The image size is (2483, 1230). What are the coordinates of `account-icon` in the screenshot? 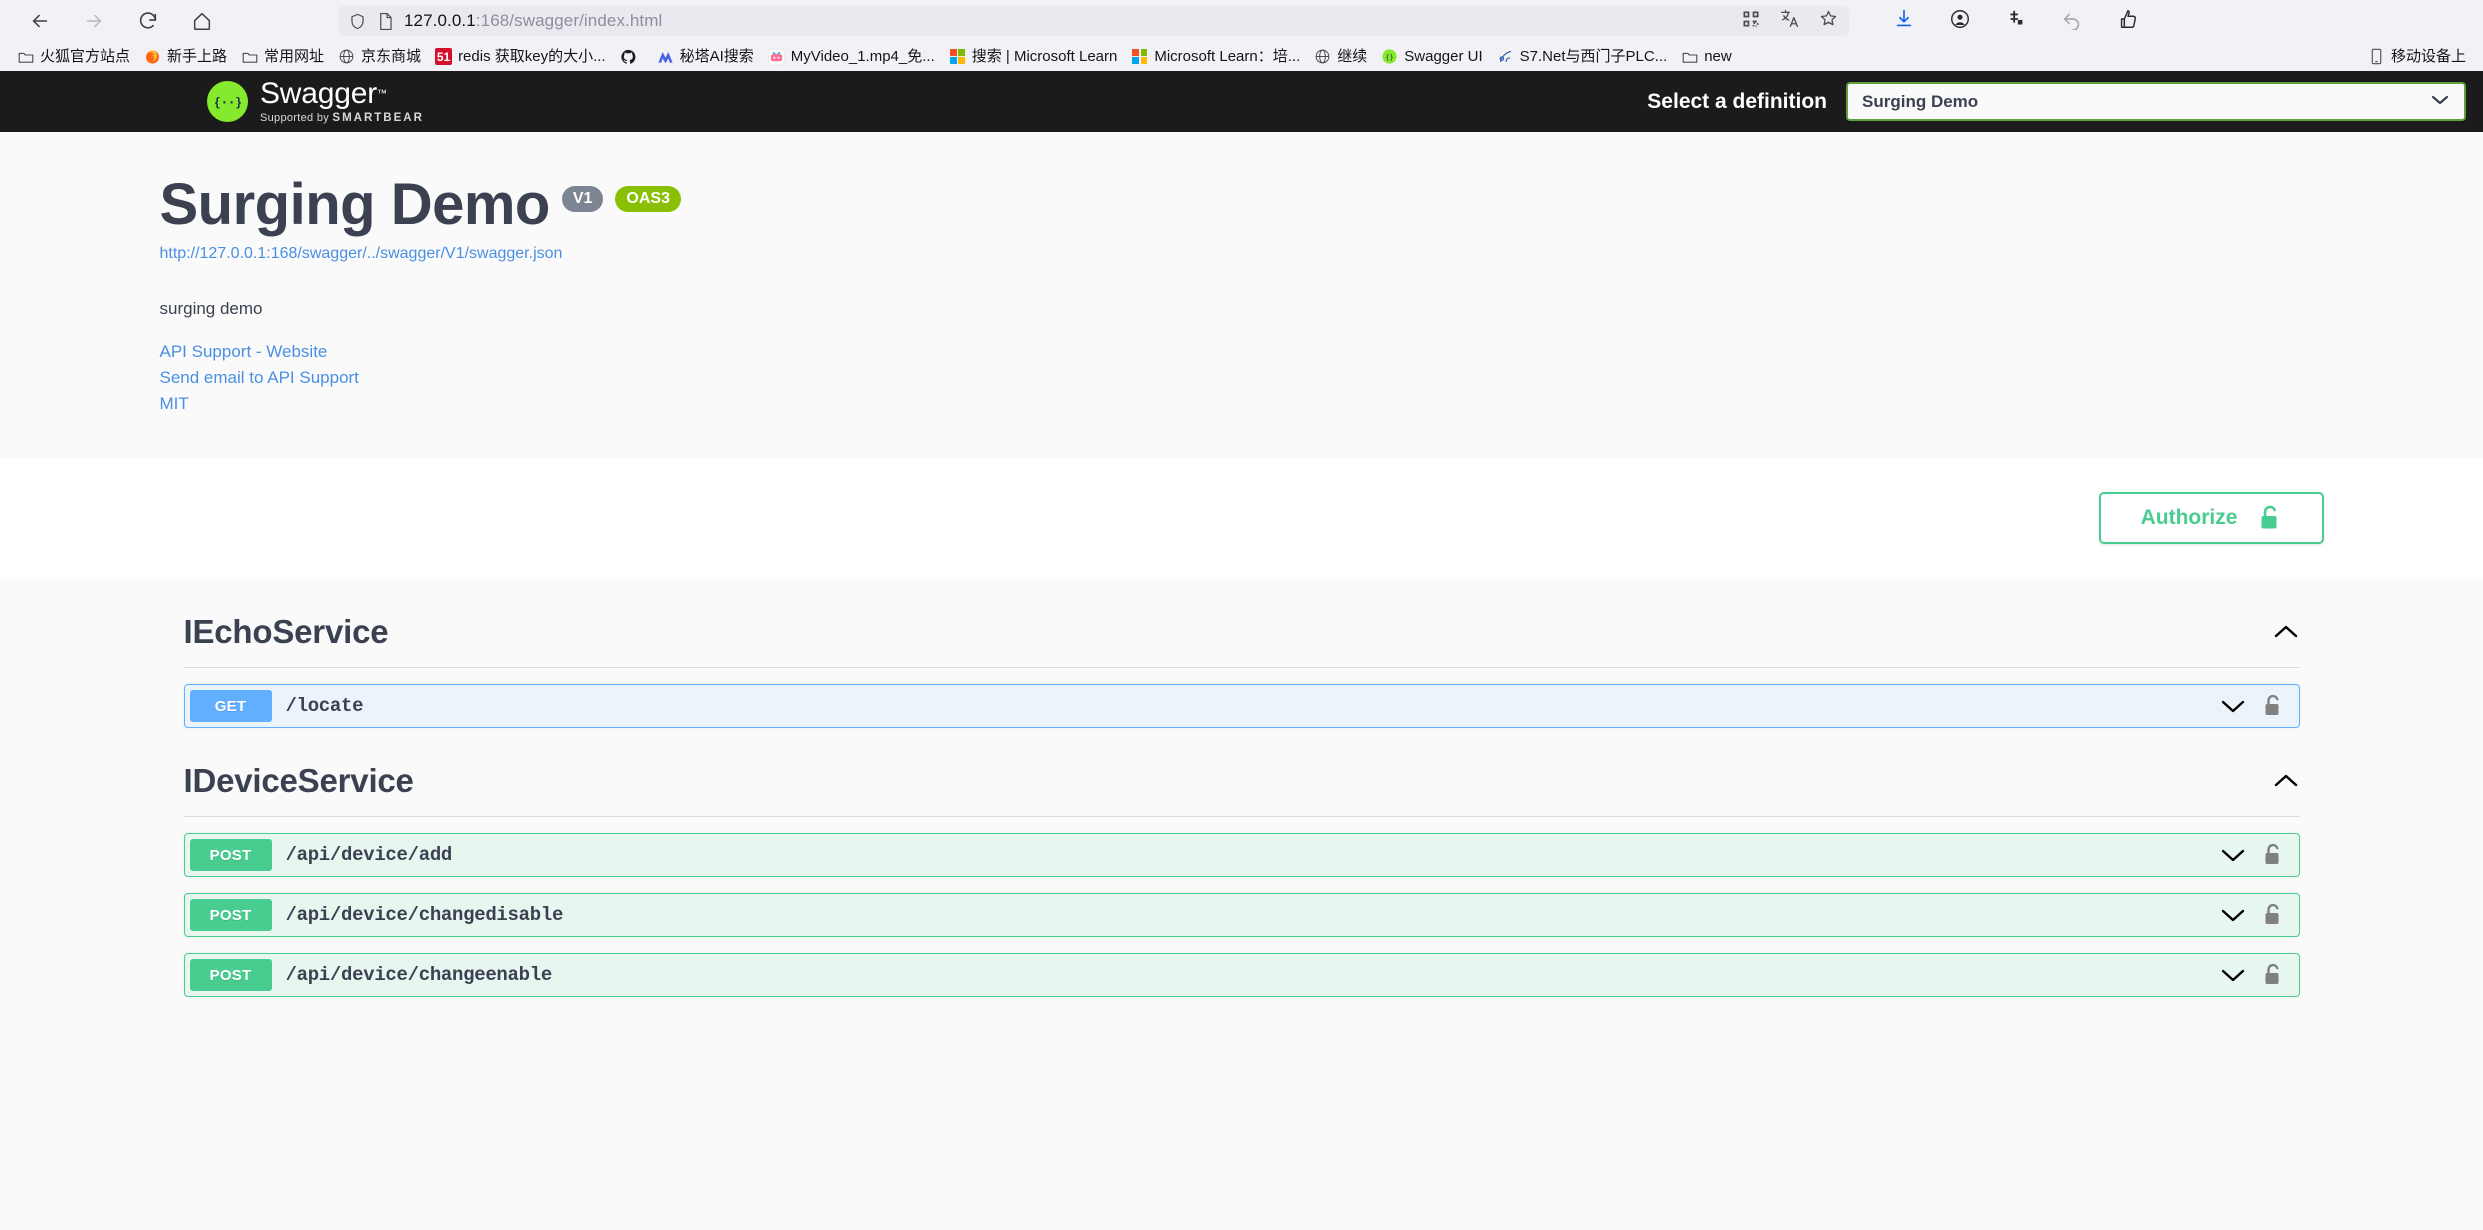 It's located at (1960, 21).